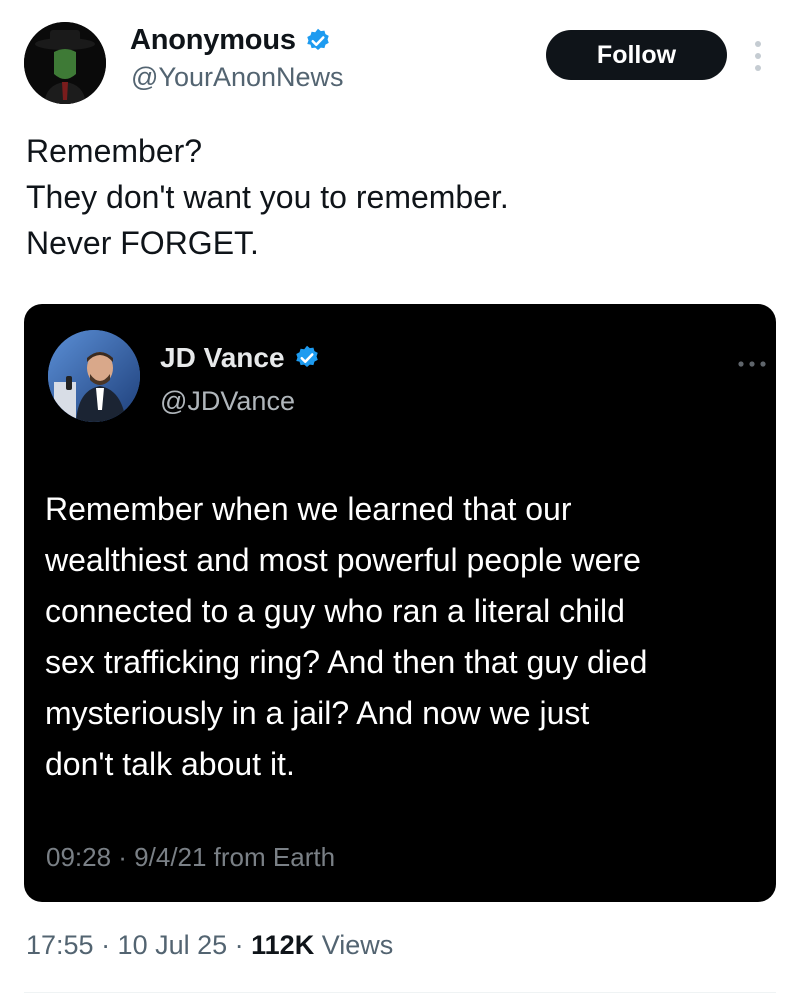  I want to click on tweet-timestamp: 17:55 · 10 Jul 25 ·, so click(138, 945).